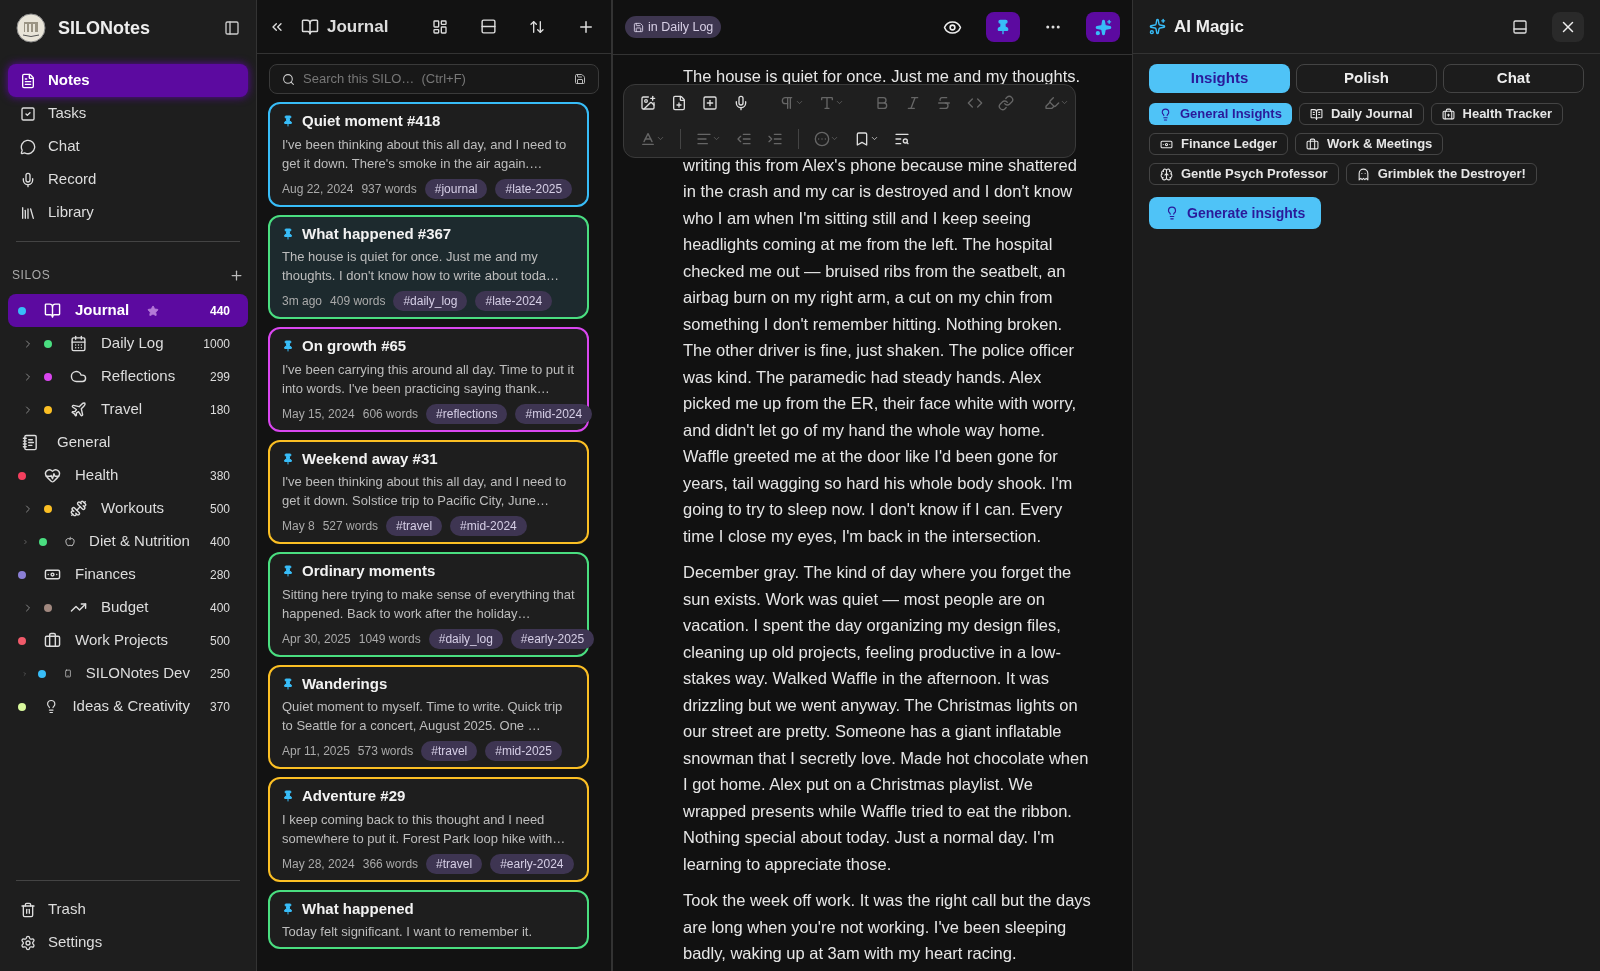 The height and width of the screenshot is (971, 1600). I want to click on lightbulb-icon, so click(1172, 213).